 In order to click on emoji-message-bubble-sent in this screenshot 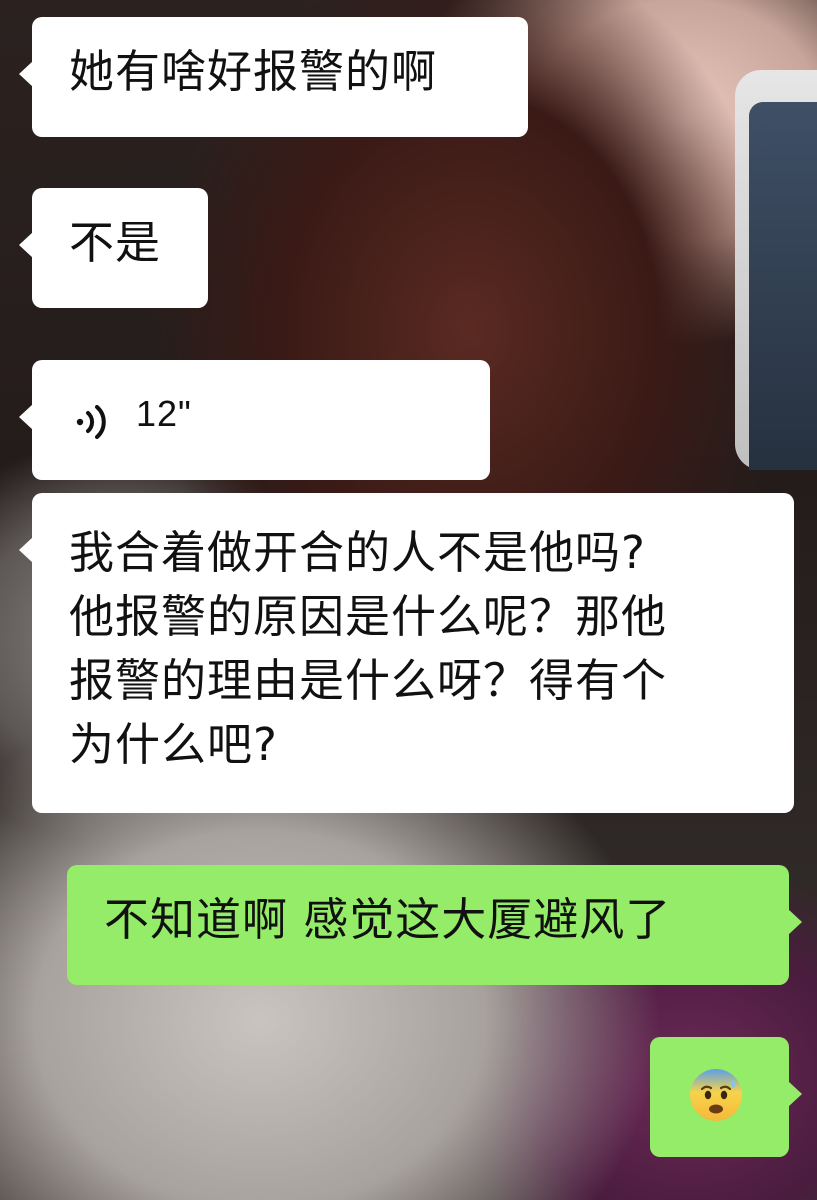, I will do `click(726, 1097)`.